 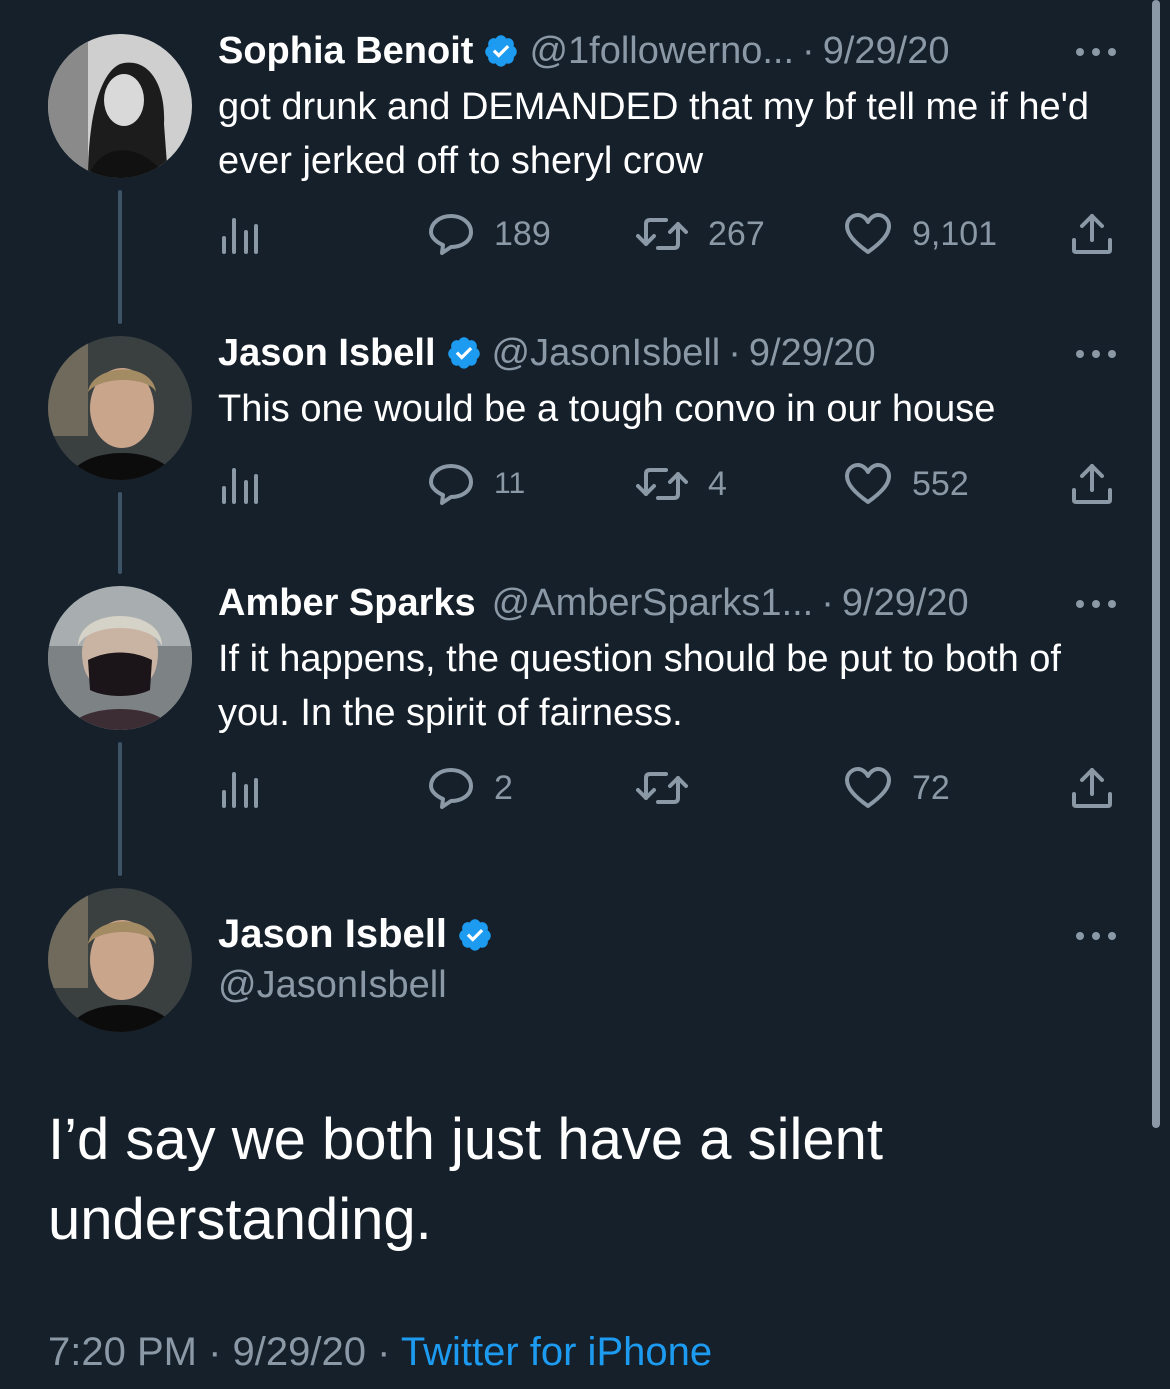 I want to click on retweet-count: 4, so click(x=717, y=483).